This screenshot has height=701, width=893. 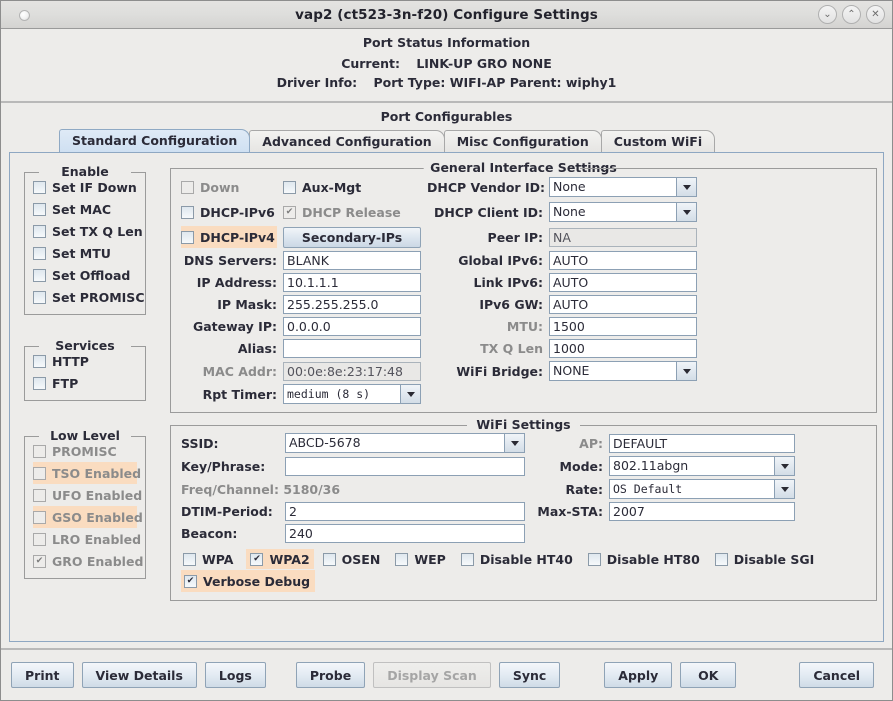 What do you see at coordinates (623, 348) in the screenshot?
I see `tx-q-len-input: 1000` at bounding box center [623, 348].